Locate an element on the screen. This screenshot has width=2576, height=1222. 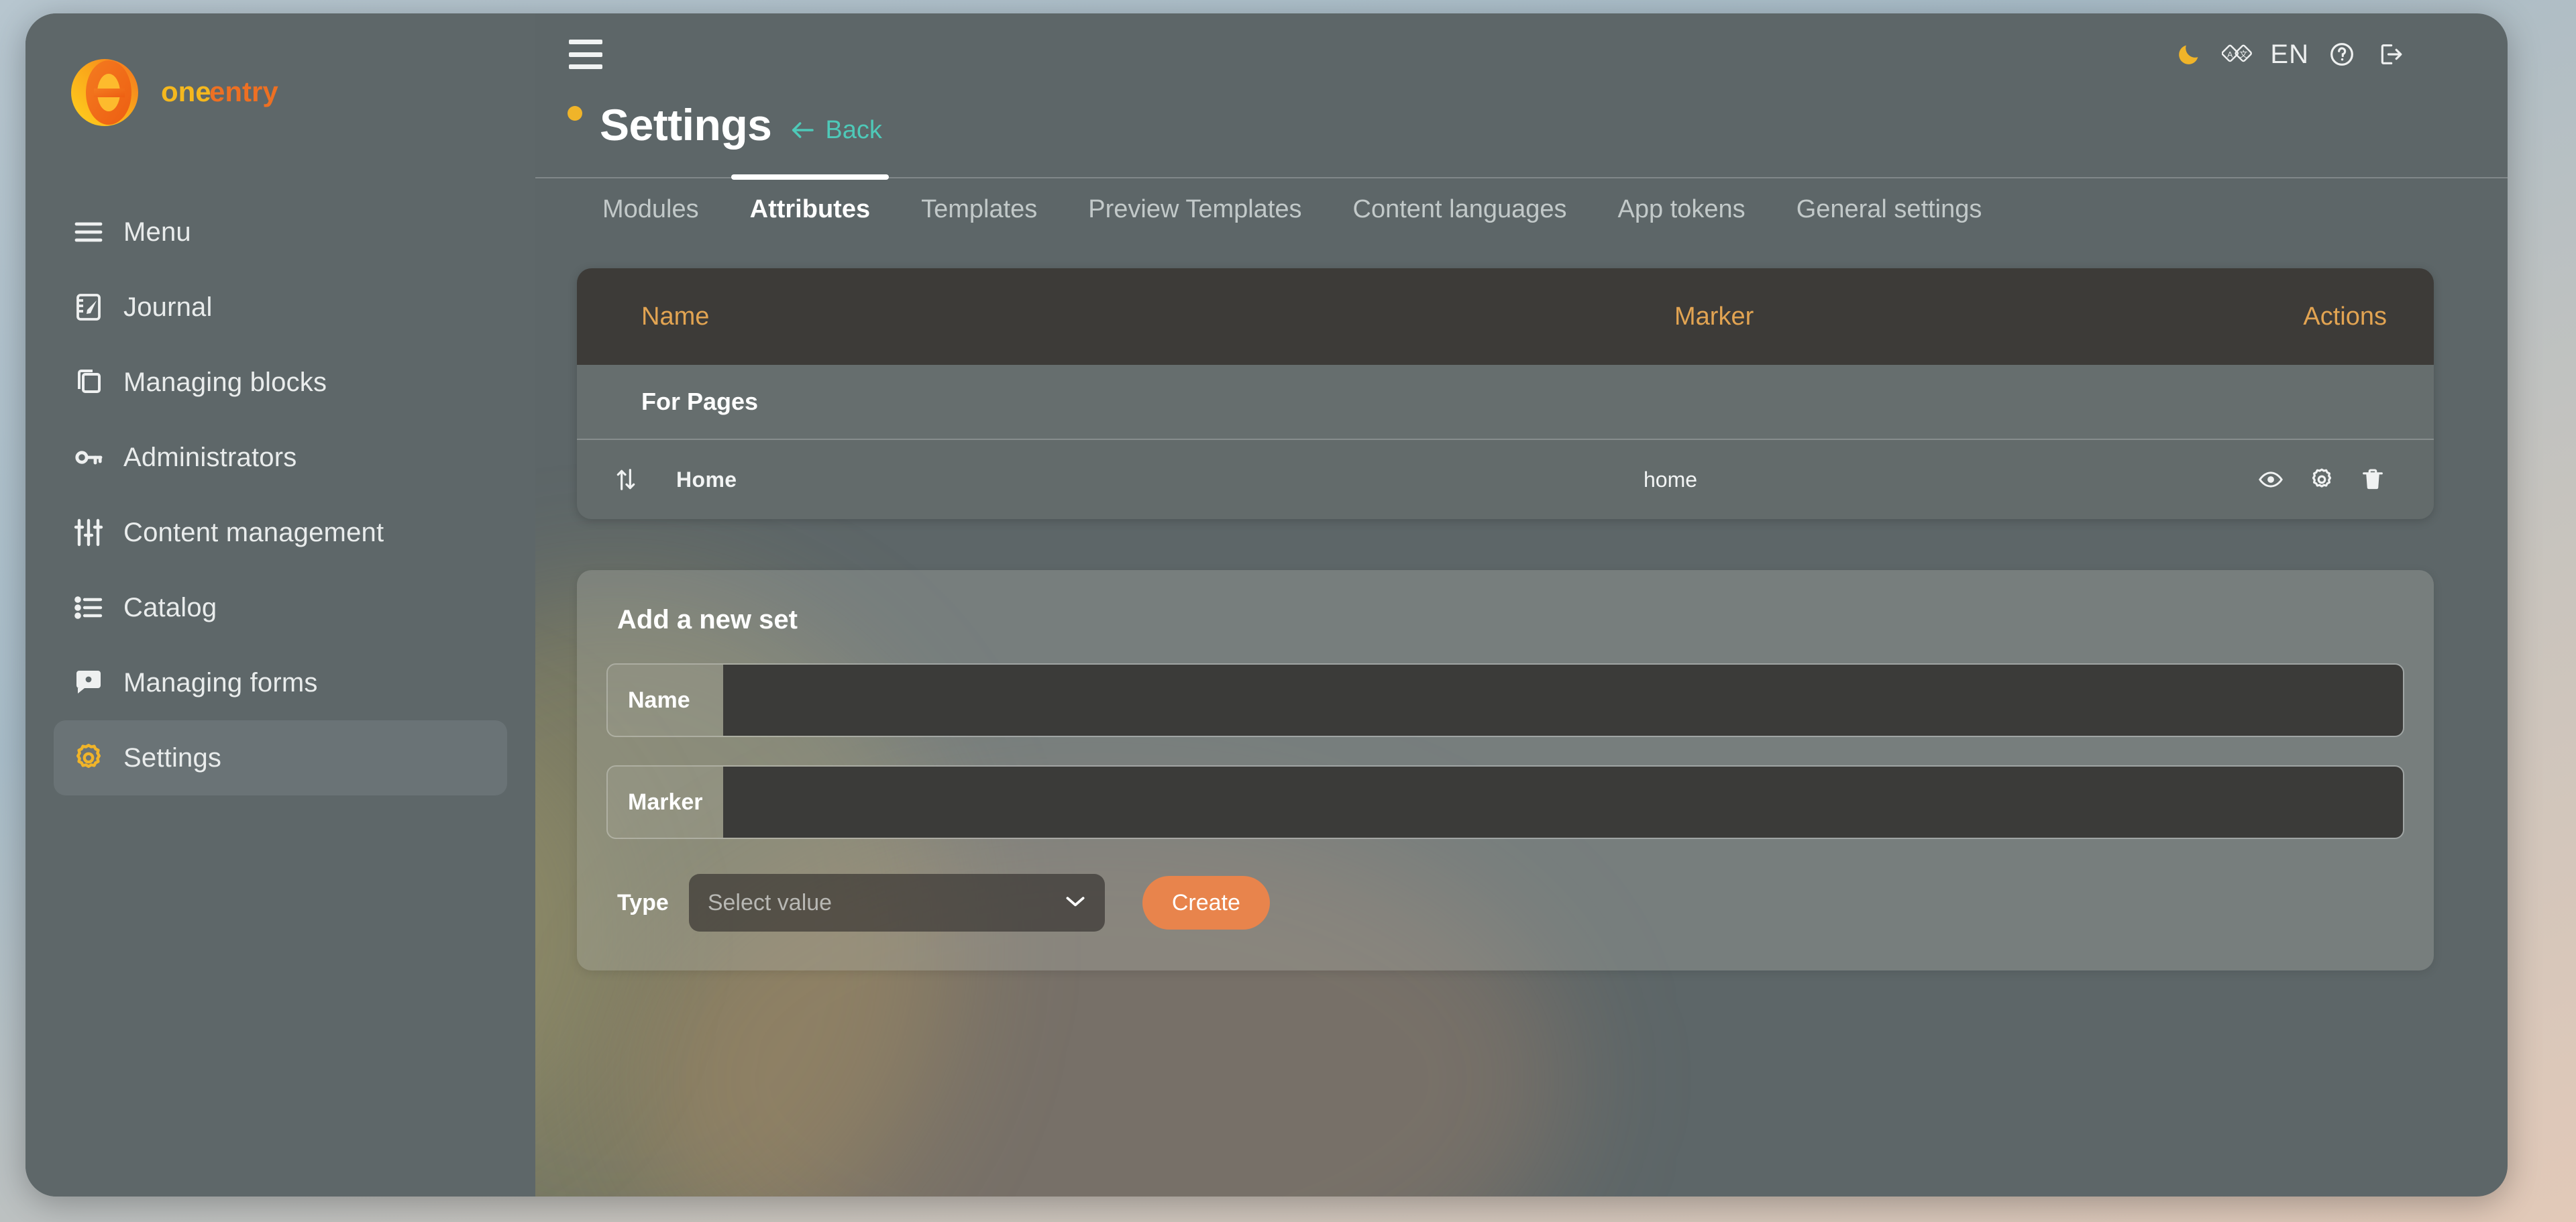
reorder-arrows-icon is located at coordinates (625, 479).